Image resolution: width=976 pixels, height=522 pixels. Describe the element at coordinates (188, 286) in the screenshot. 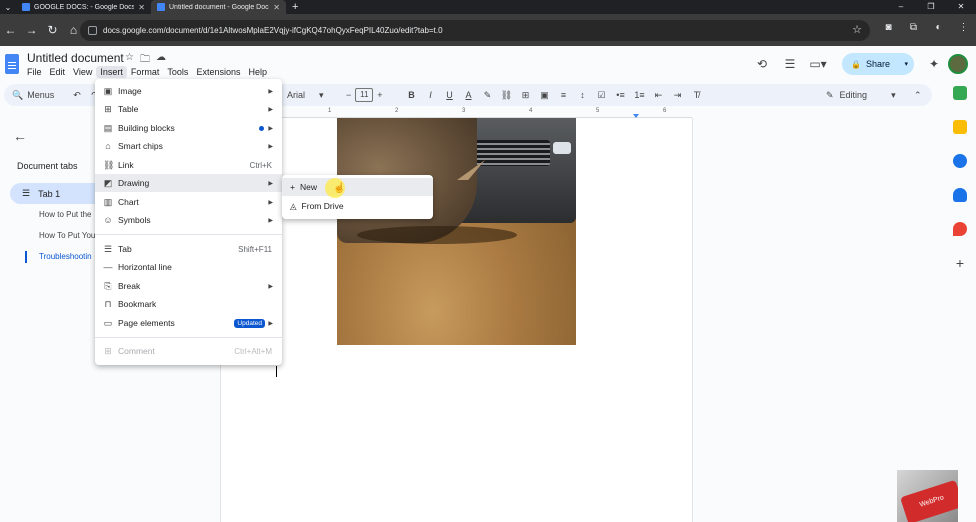

I see `menu-item-break: ⎘ Break ▶` at that location.